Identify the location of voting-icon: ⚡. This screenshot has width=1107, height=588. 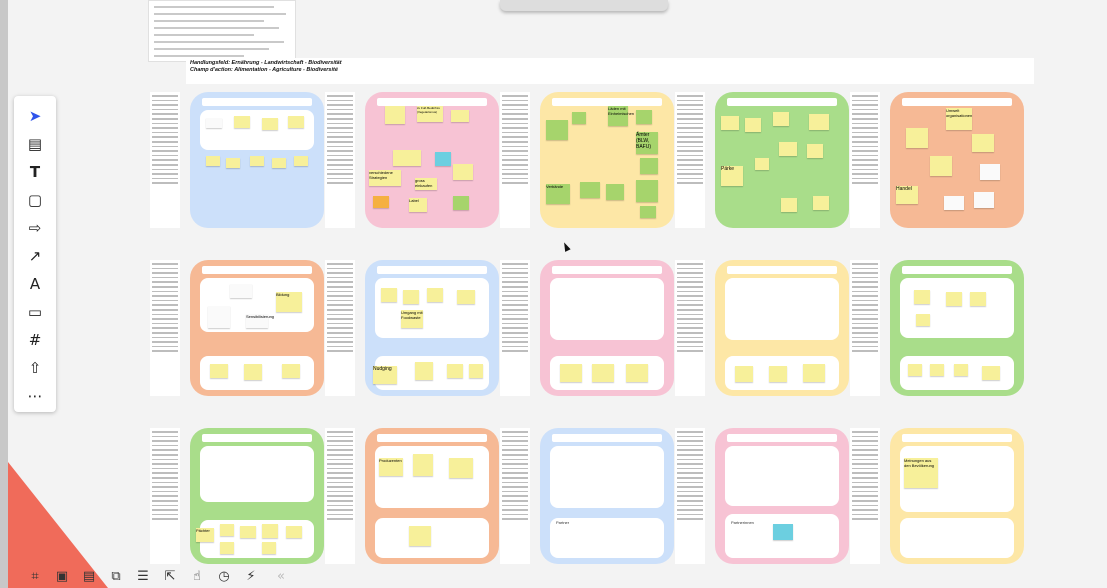
(251, 577).